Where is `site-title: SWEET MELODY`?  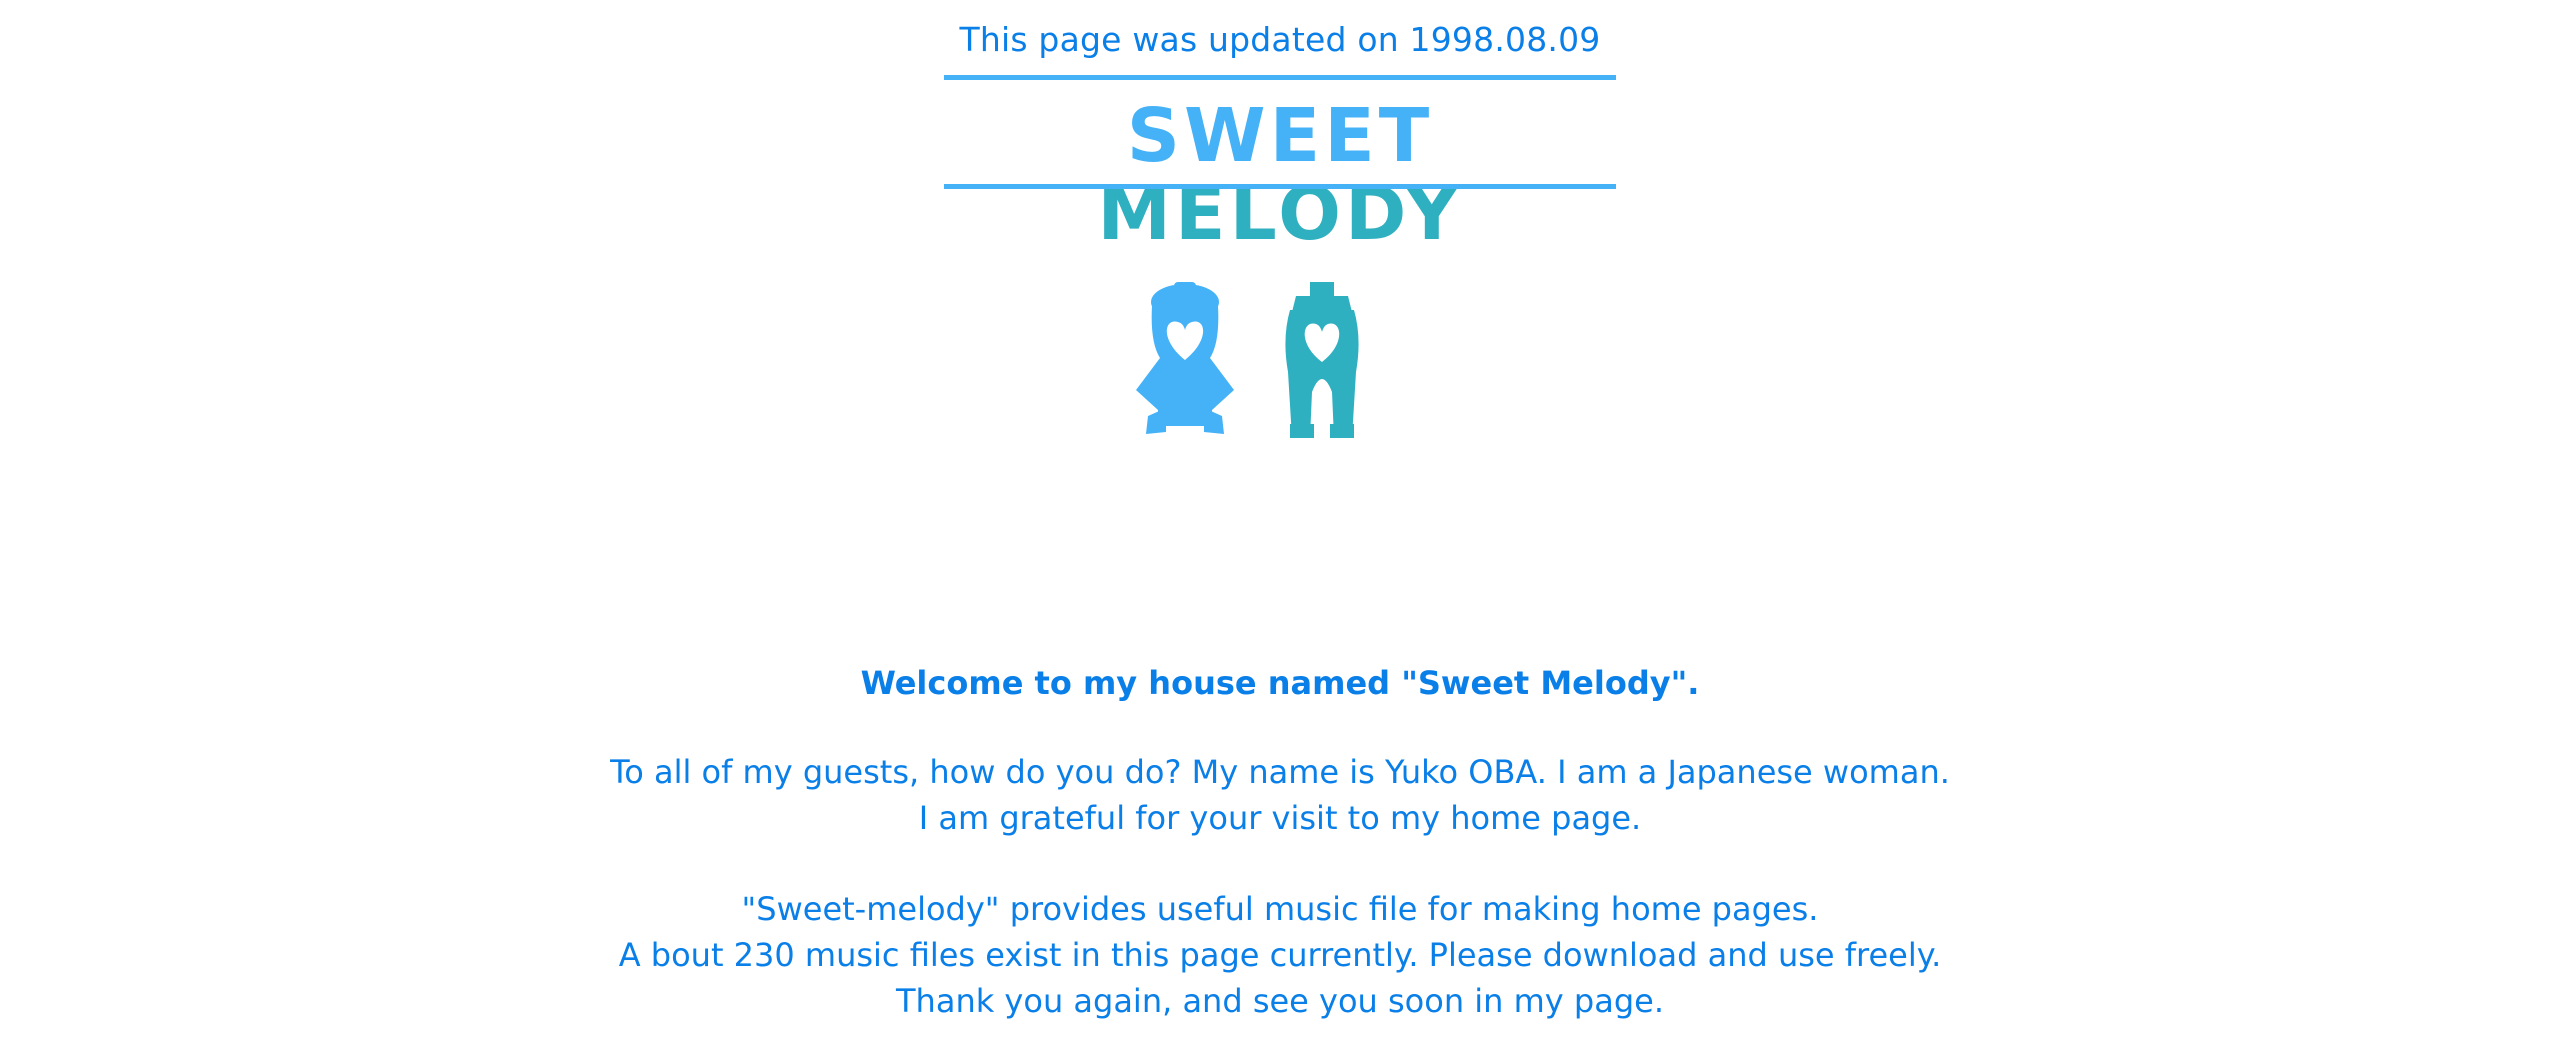 site-title: SWEET MELODY is located at coordinates (1280, 175).